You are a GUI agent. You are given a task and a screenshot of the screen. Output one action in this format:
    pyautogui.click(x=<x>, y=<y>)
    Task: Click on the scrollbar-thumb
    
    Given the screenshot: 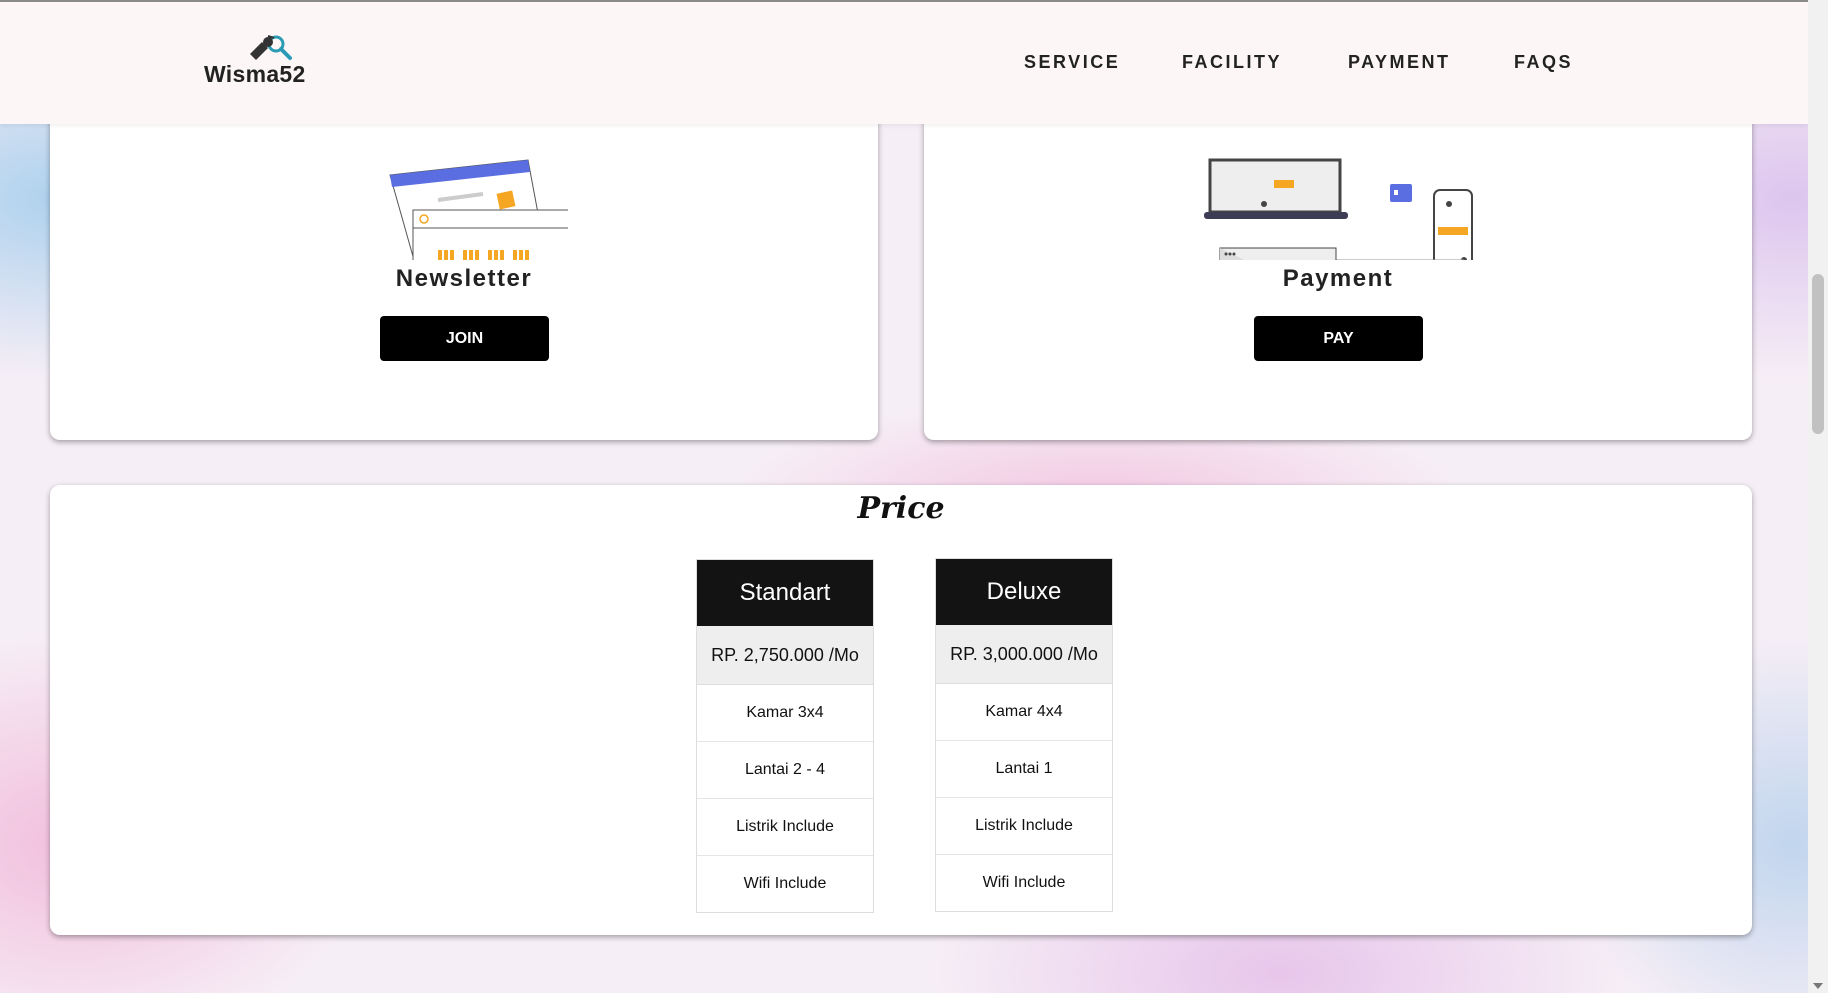 What is the action you would take?
    pyautogui.click(x=1818, y=354)
    